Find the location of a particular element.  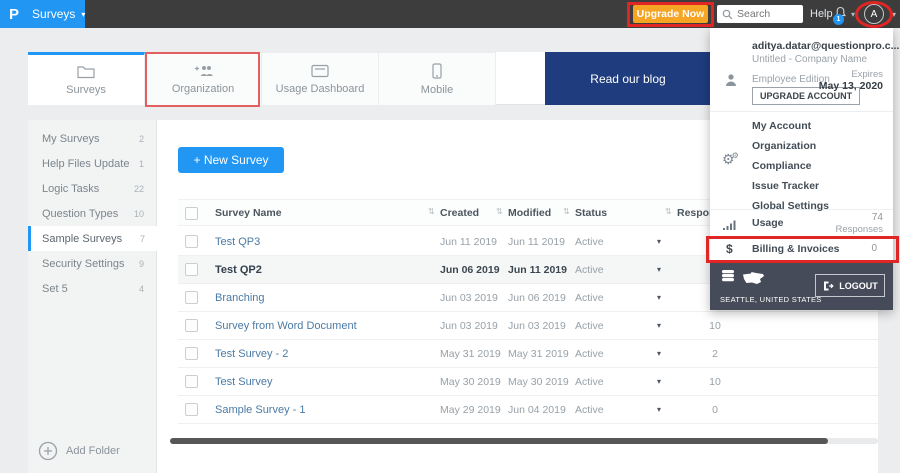

folder-count: 4 is located at coordinates (141, 288).